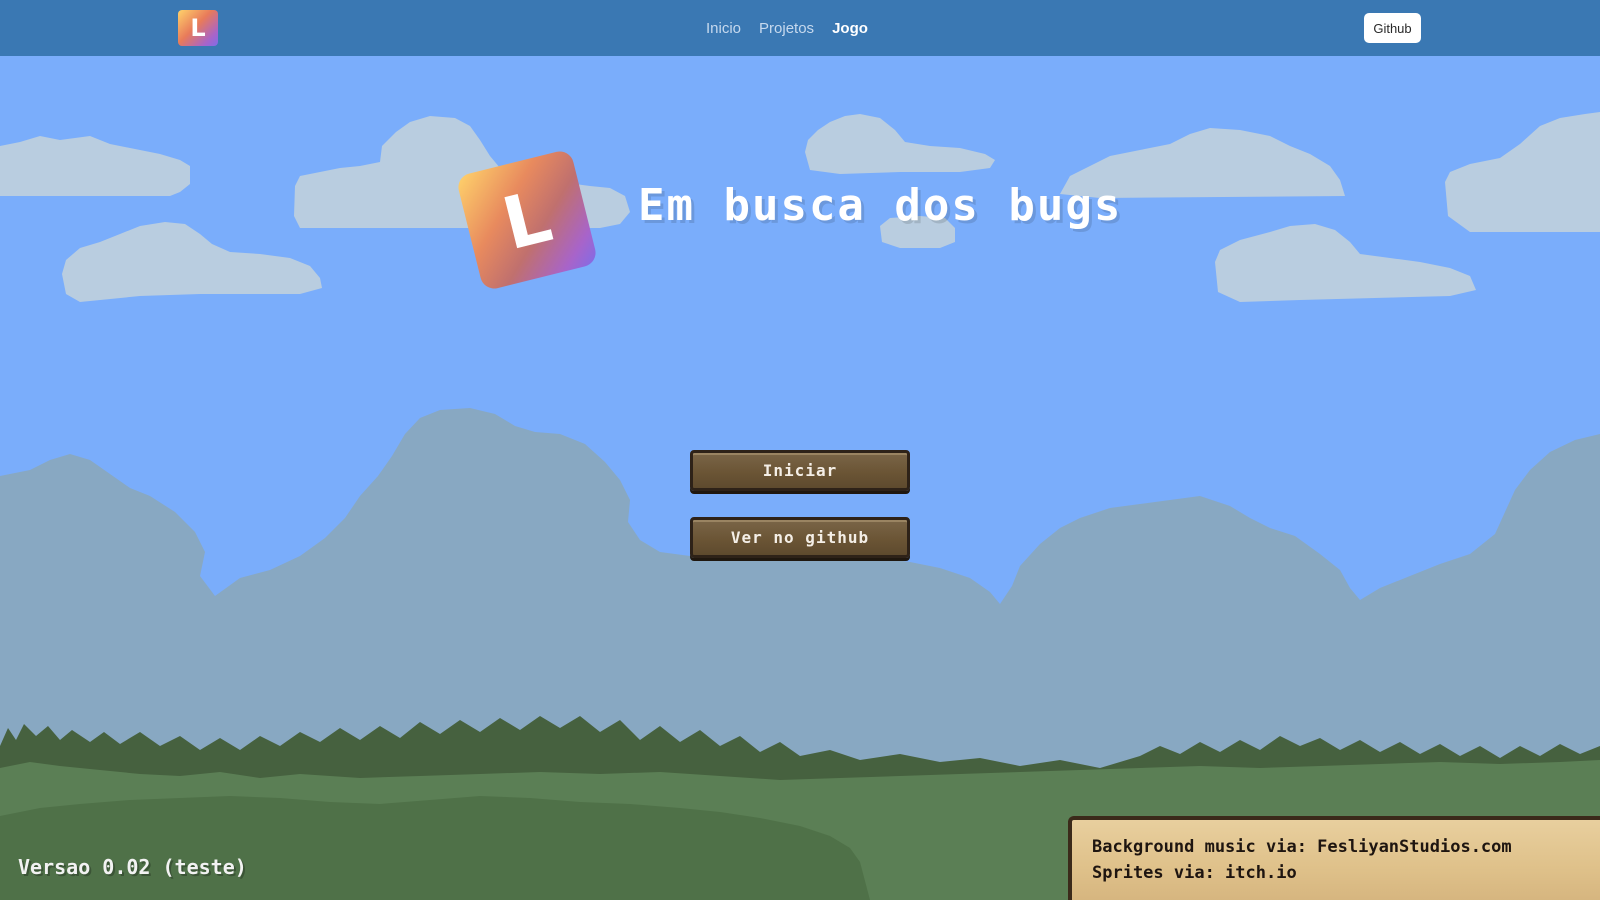  What do you see at coordinates (880, 205) in the screenshot?
I see `game-title: Em busca dos bugs` at bounding box center [880, 205].